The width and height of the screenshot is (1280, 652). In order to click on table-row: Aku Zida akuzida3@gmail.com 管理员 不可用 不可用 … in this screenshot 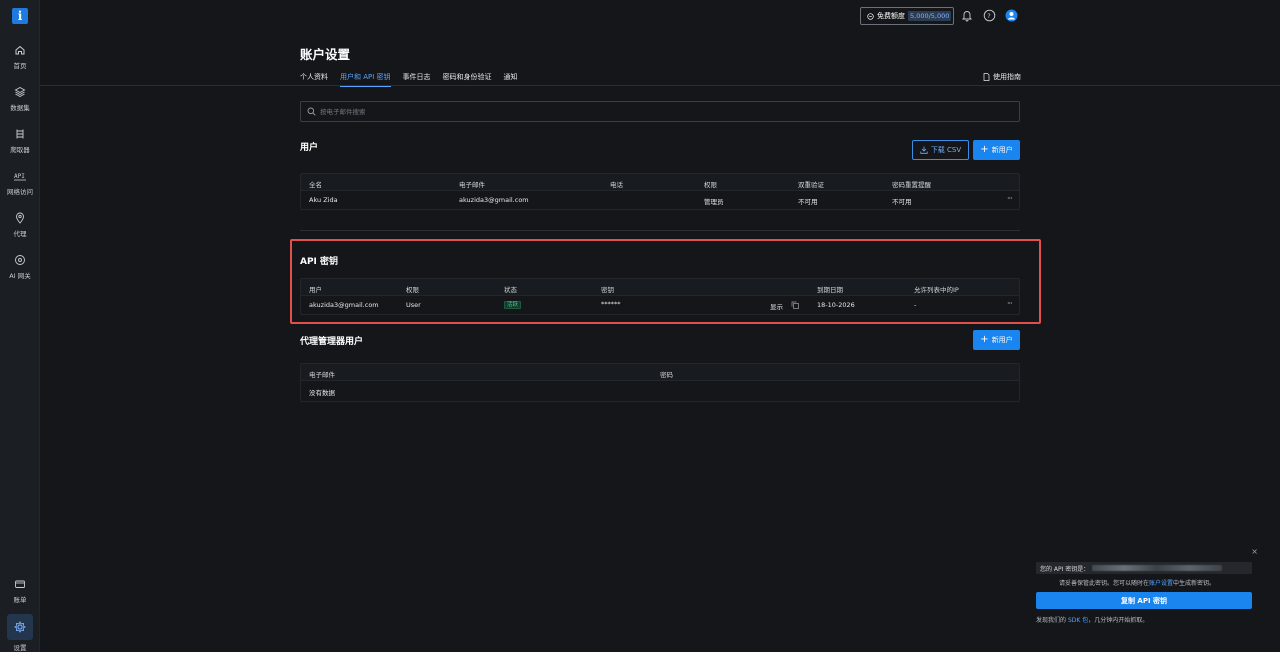, I will do `click(660, 199)`.